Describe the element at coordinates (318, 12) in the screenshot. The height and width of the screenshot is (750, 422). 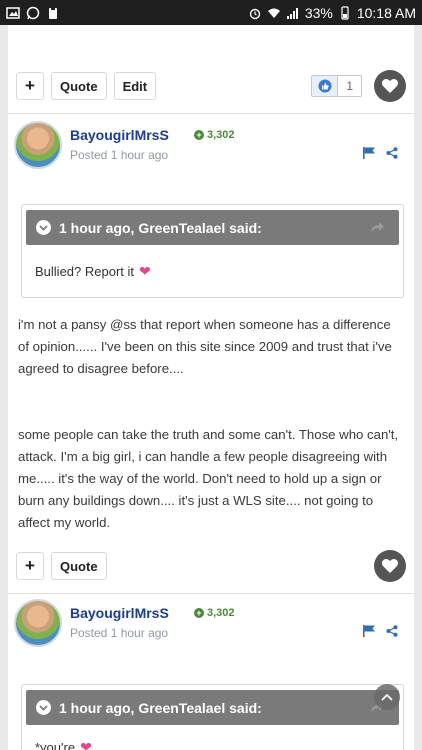
I see `battery-percent: 33%` at that location.